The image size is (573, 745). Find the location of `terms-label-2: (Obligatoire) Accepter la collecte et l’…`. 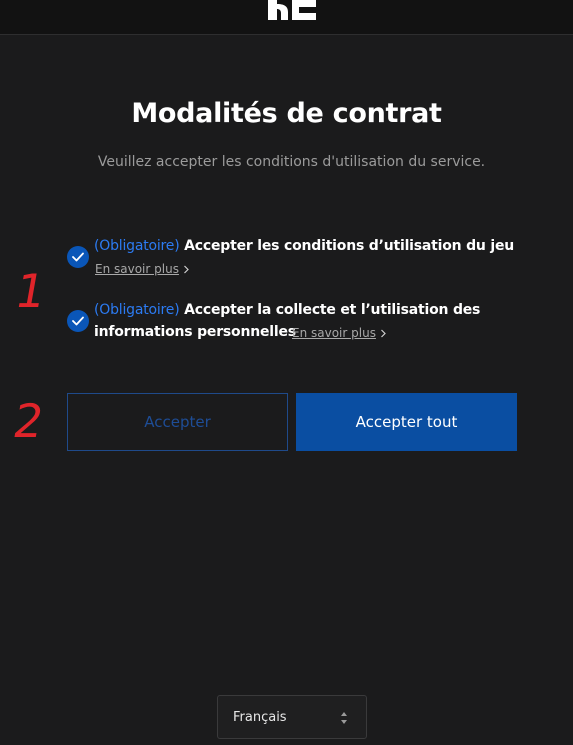

terms-label-2: (Obligatoire) Accepter la collecte et l’… is located at coordinates (287, 310).